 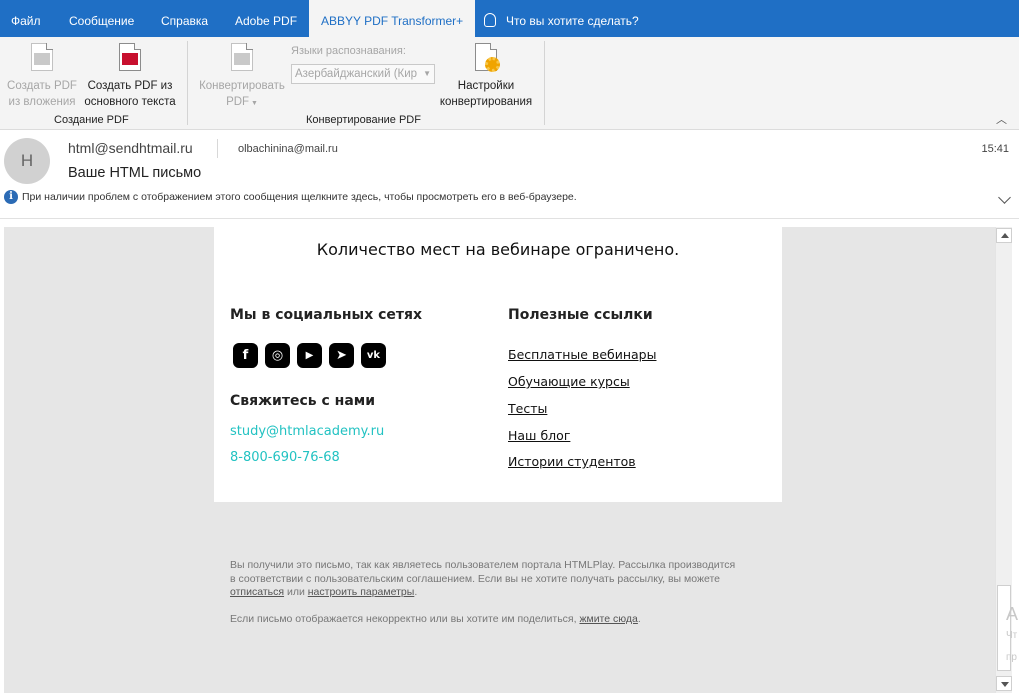 What do you see at coordinates (363, 120) in the screenshot?
I see `group-label-convert-pdf: Конвертирование PDF` at bounding box center [363, 120].